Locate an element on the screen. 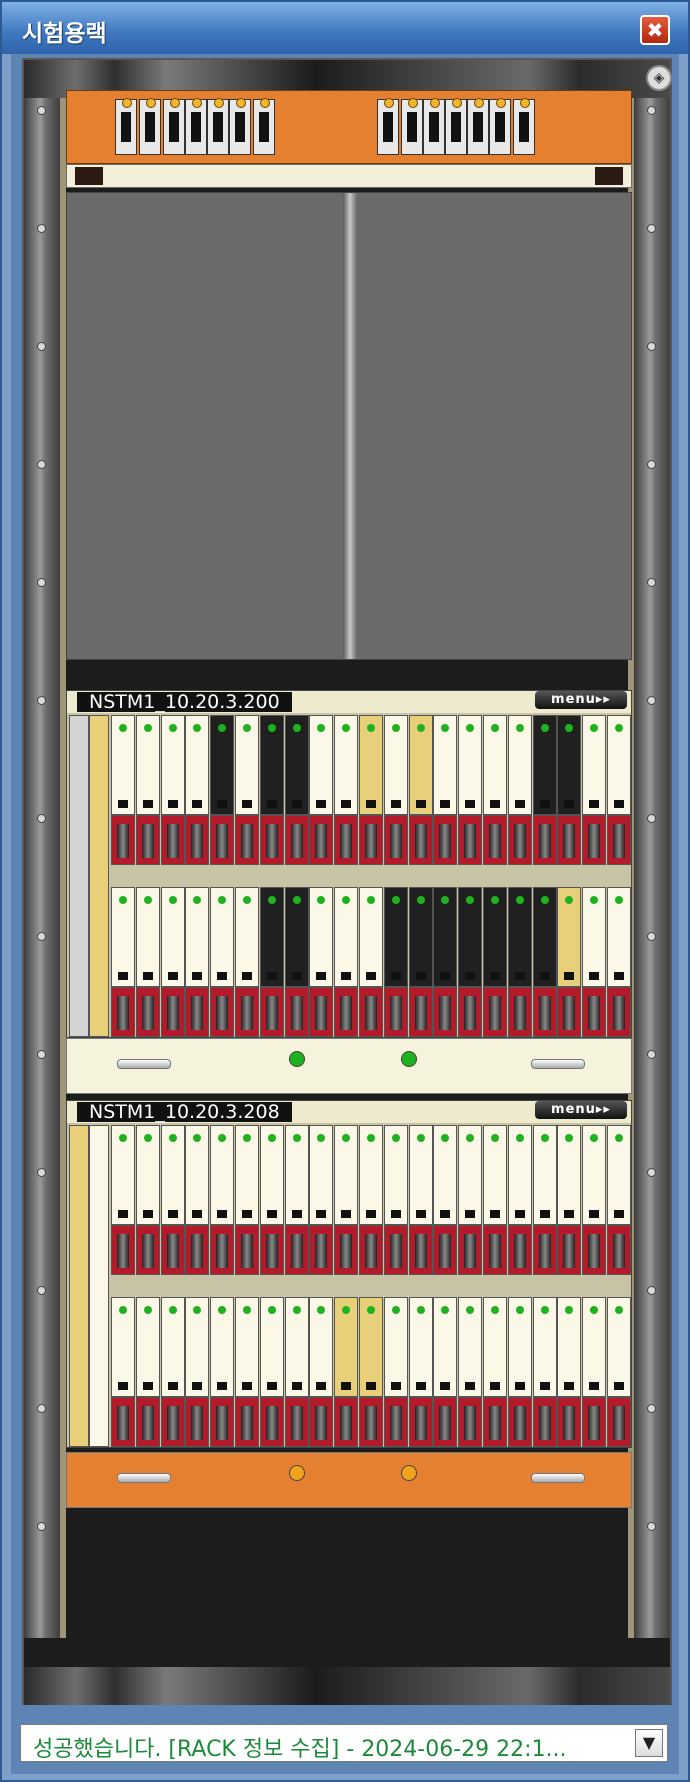  title-bar: 시험용랙 ✖ is located at coordinates (345, 28).